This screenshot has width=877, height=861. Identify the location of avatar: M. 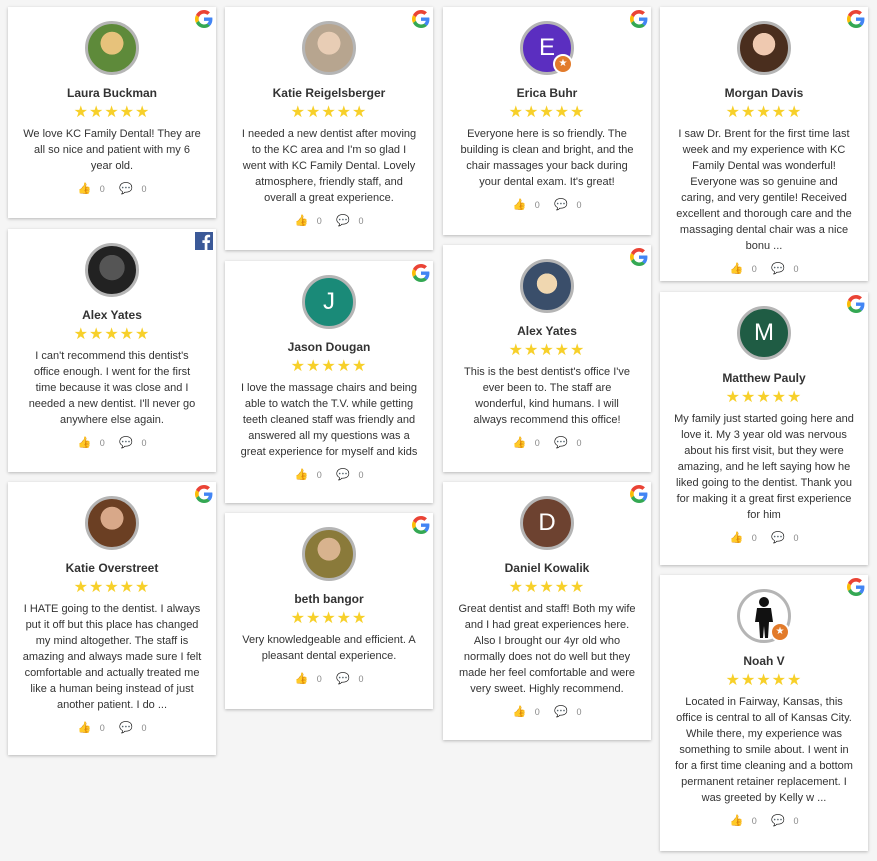
(764, 333).